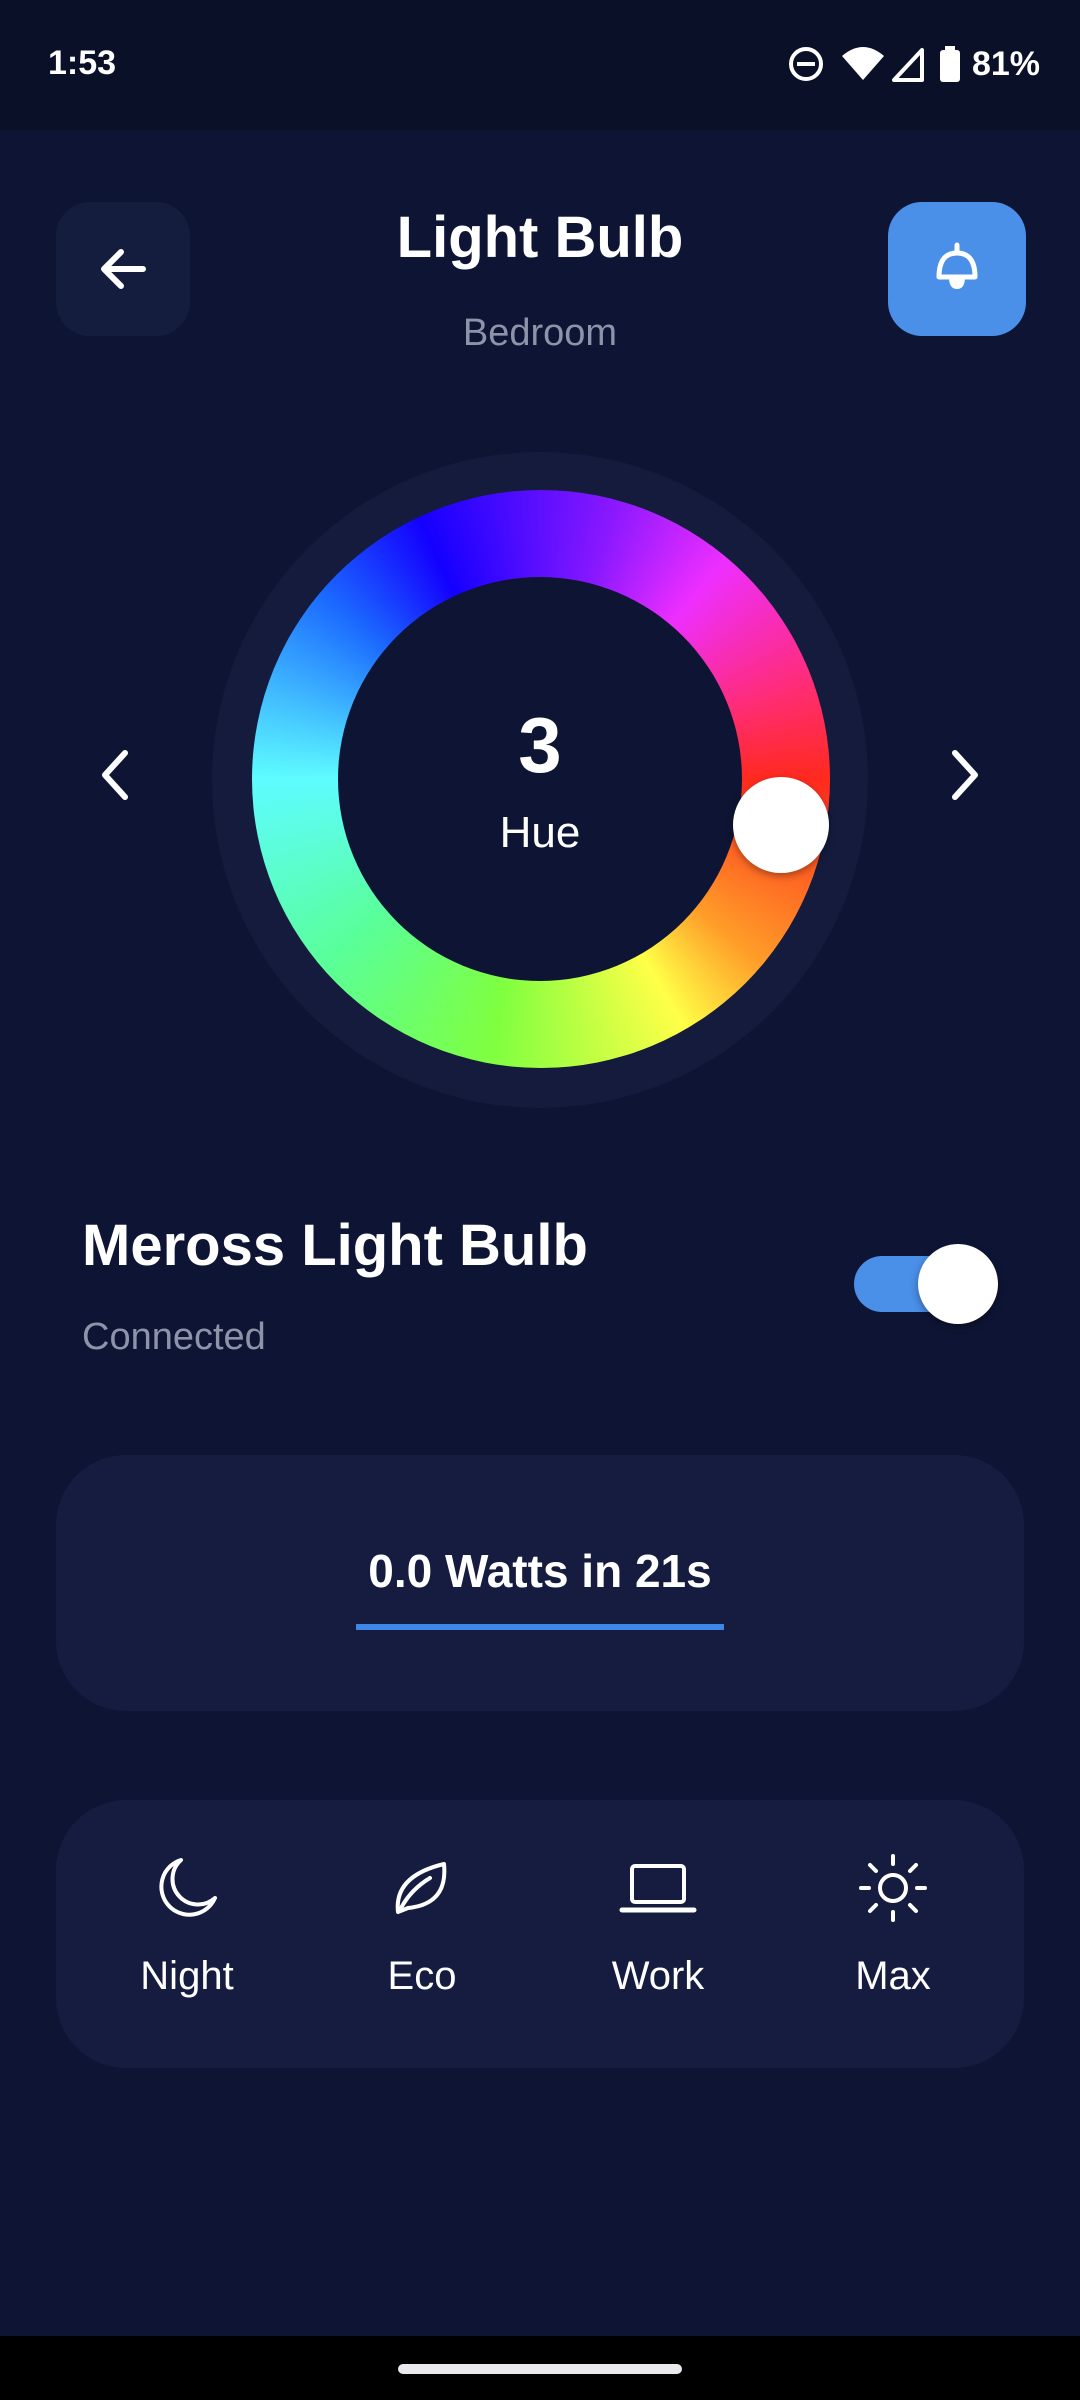  What do you see at coordinates (422, 1976) in the screenshot?
I see `mode-label: Eco` at bounding box center [422, 1976].